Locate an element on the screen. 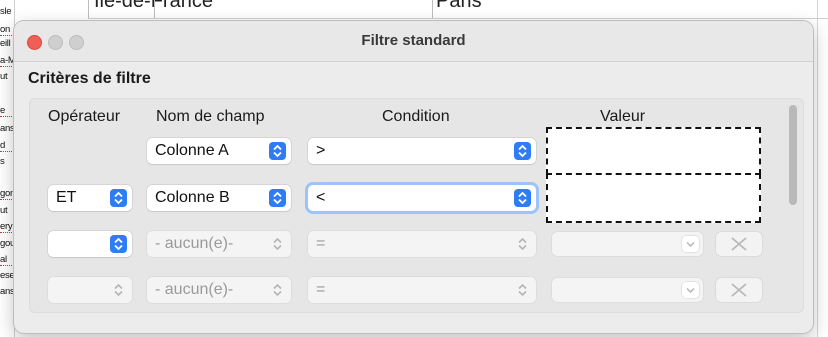  header-field-name: Nom de champ is located at coordinates (210, 116).